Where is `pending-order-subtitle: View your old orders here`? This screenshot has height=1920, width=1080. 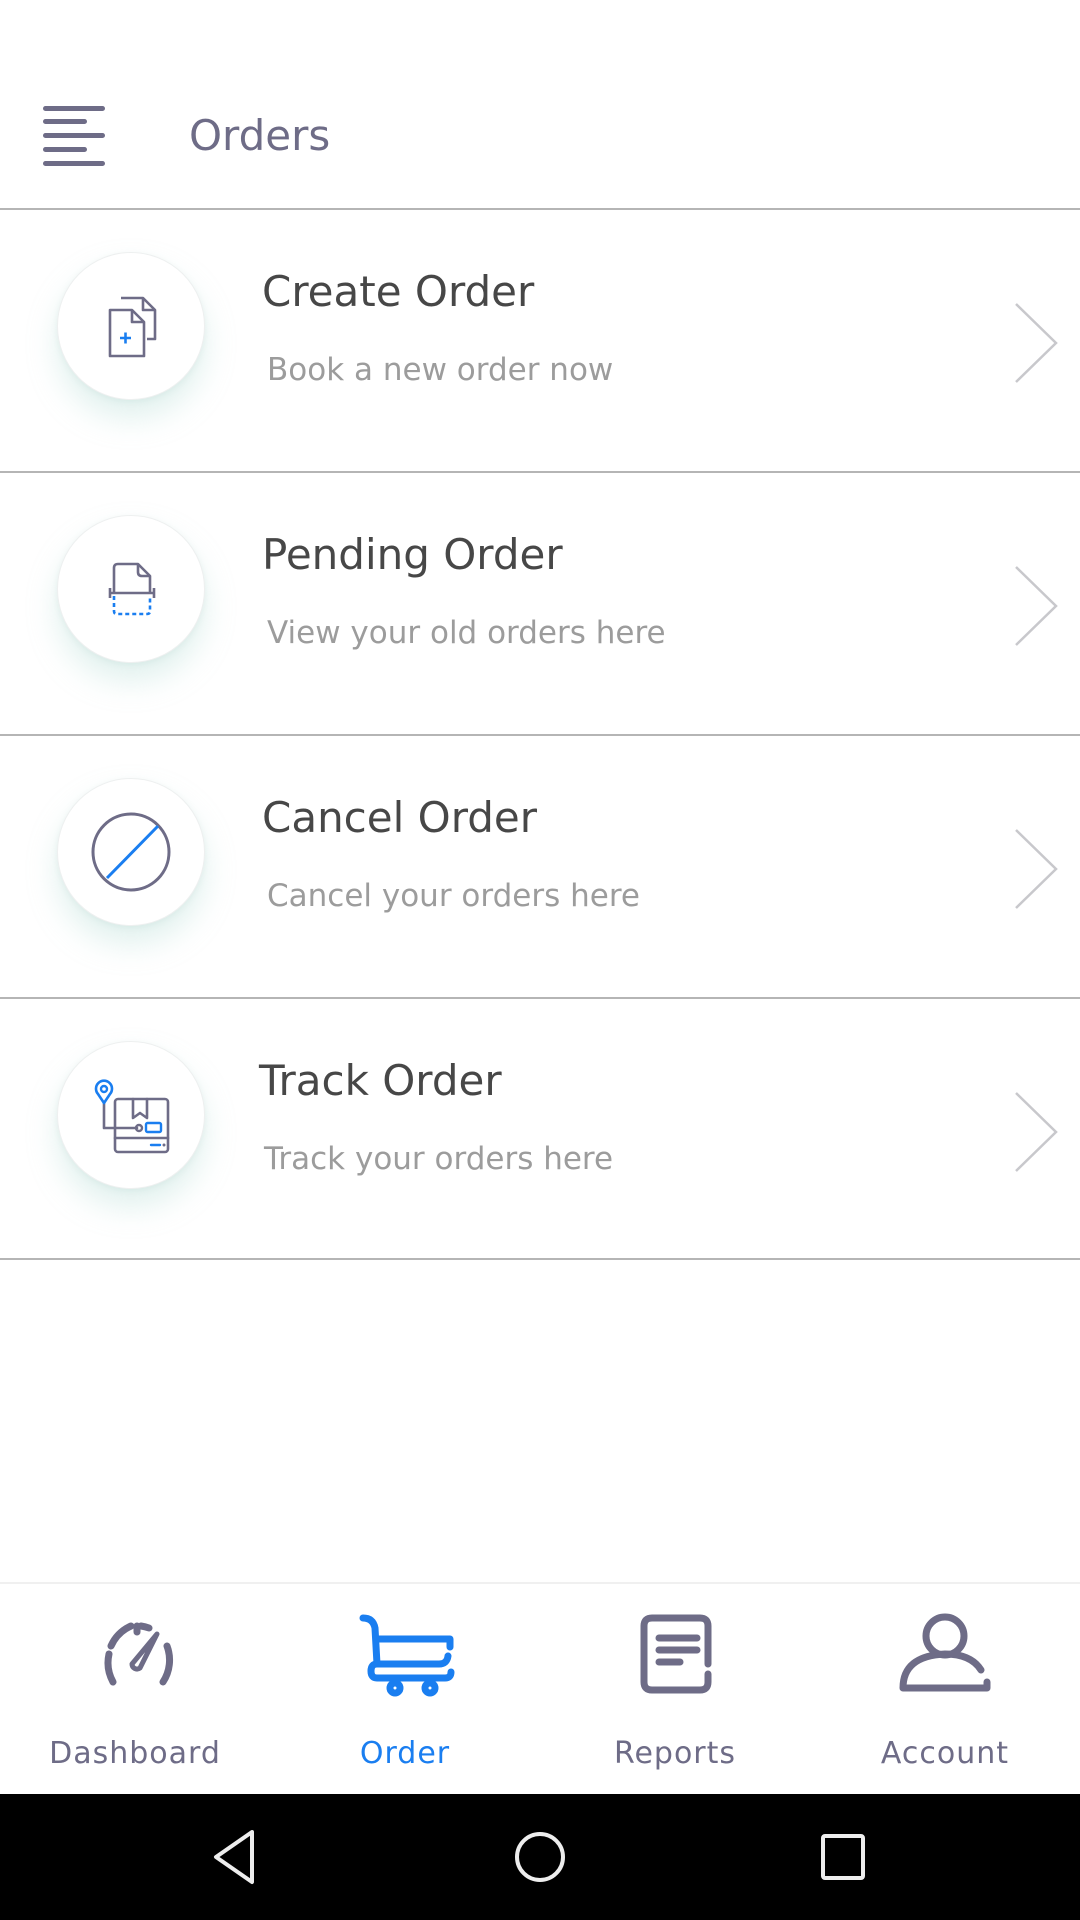
pending-order-subtitle: View your old orders here is located at coordinates (466, 633).